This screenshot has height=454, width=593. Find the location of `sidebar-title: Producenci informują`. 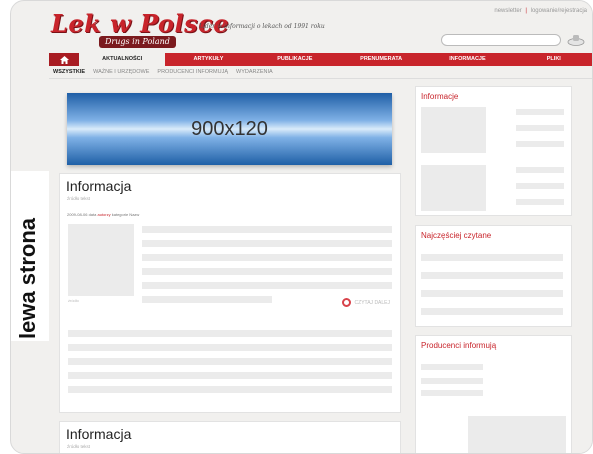

sidebar-title: Producenci informują is located at coordinates (459, 345).